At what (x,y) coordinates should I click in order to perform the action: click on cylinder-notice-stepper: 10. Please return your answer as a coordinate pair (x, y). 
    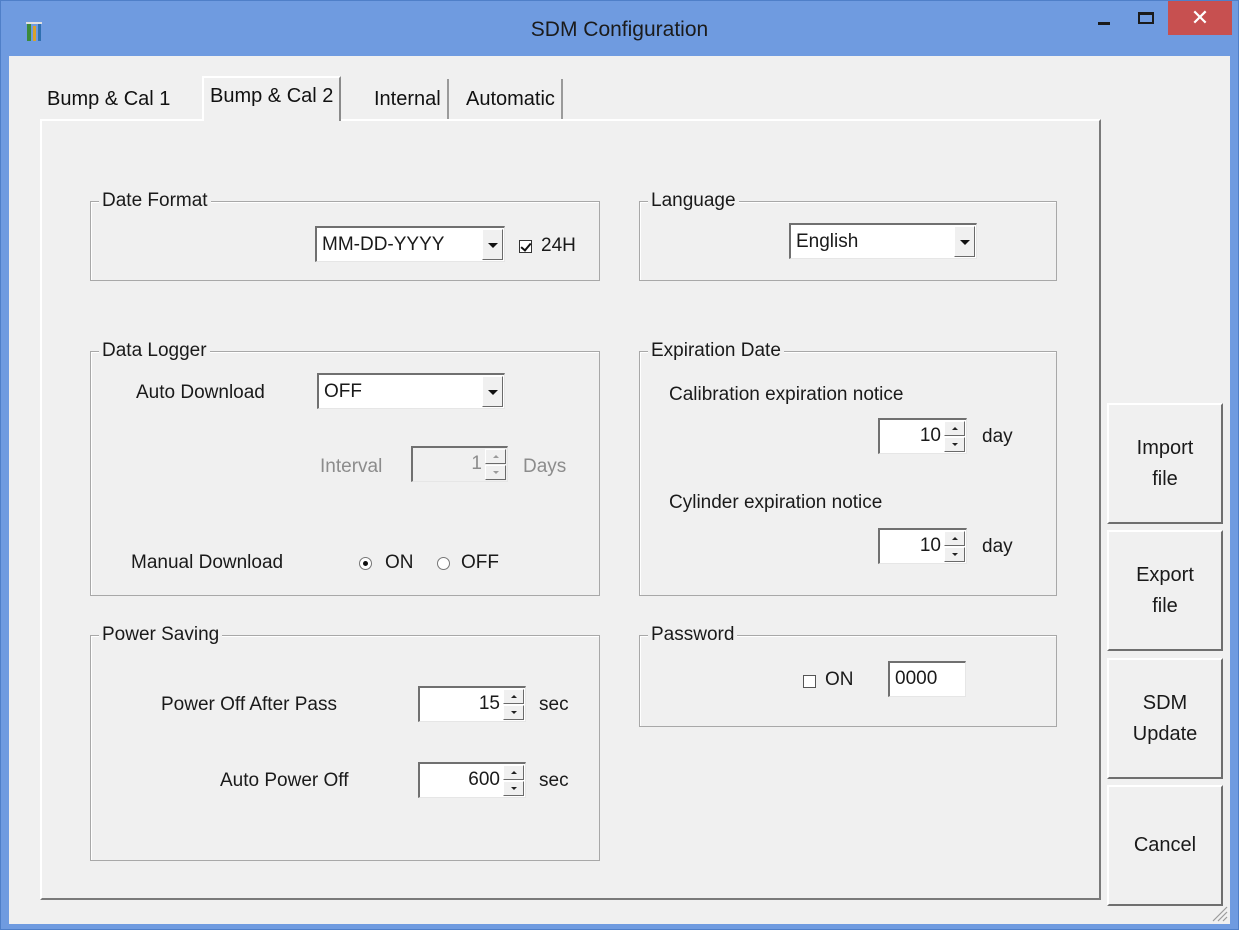
    Looking at the image, I should click on (922, 546).